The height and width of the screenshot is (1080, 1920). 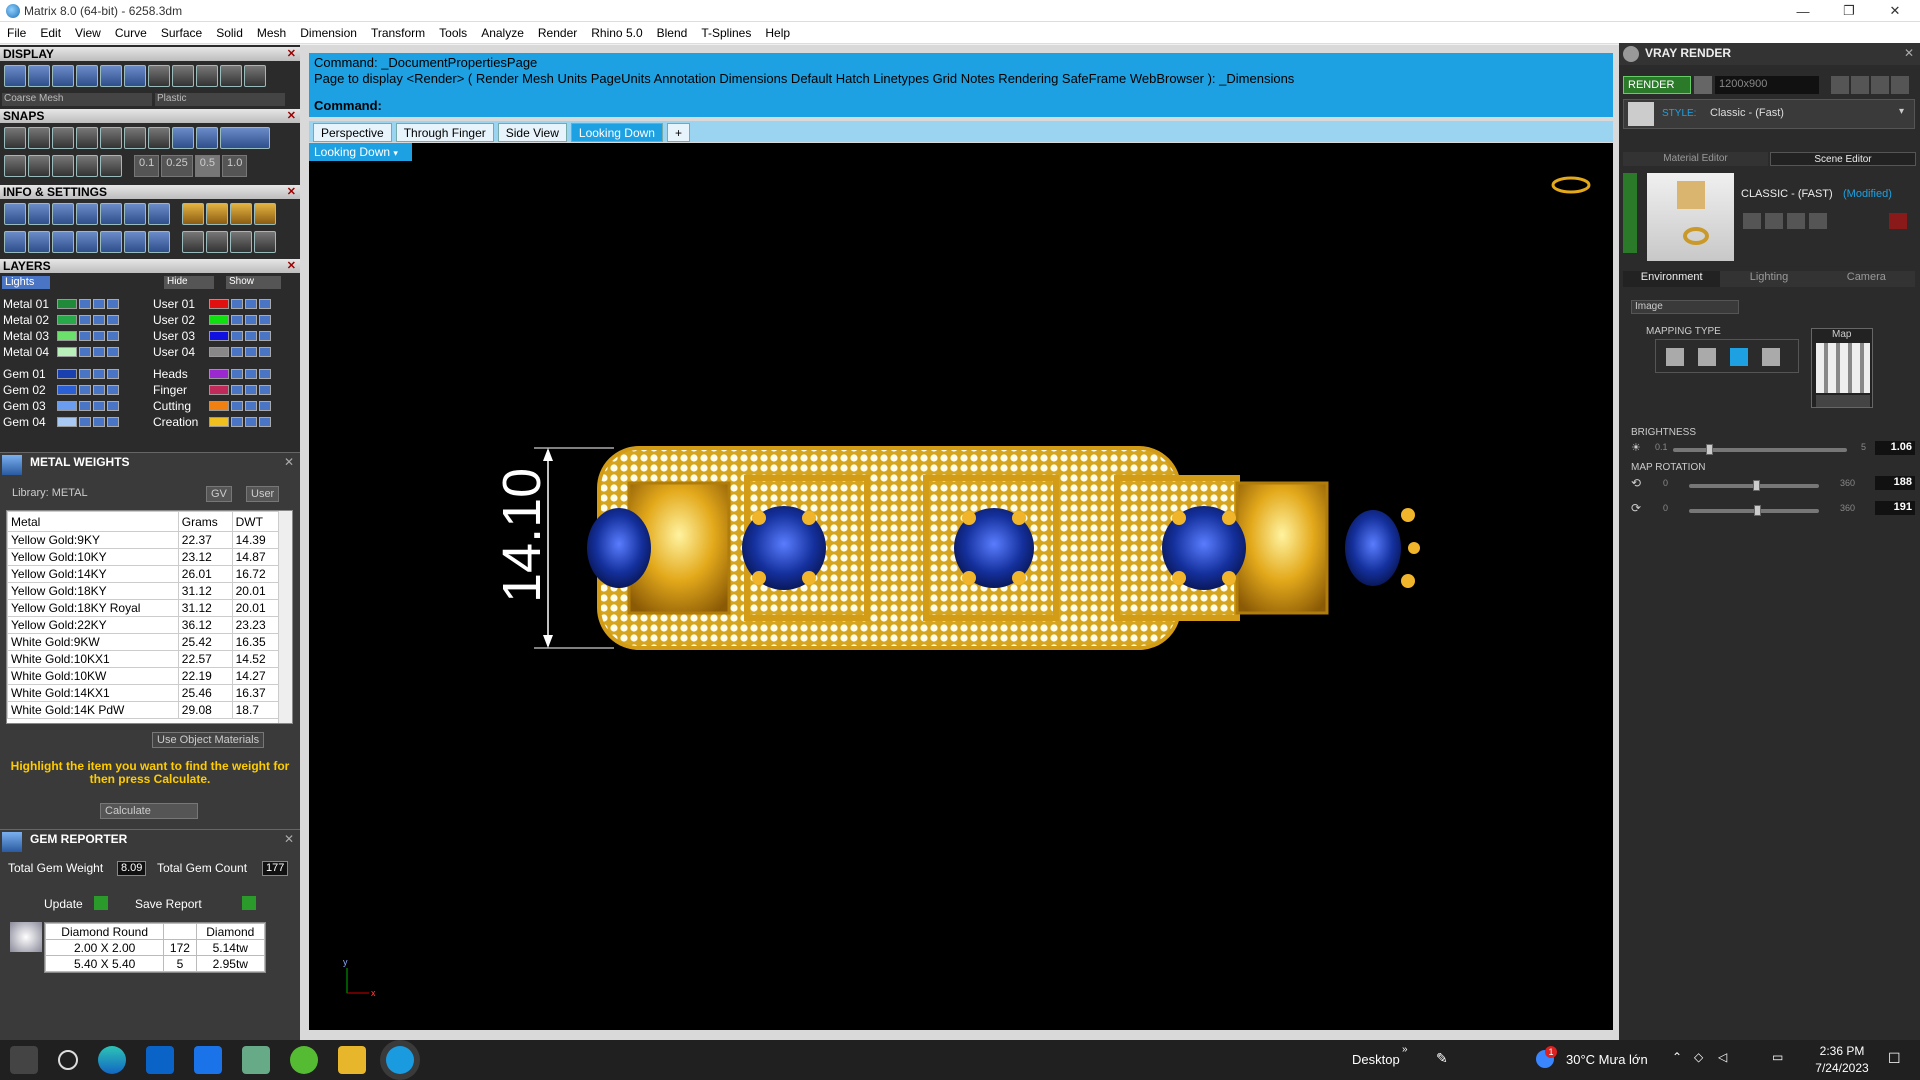 What do you see at coordinates (1843, 159) in the screenshot?
I see `tab-scene-editor: Scene Editor` at bounding box center [1843, 159].